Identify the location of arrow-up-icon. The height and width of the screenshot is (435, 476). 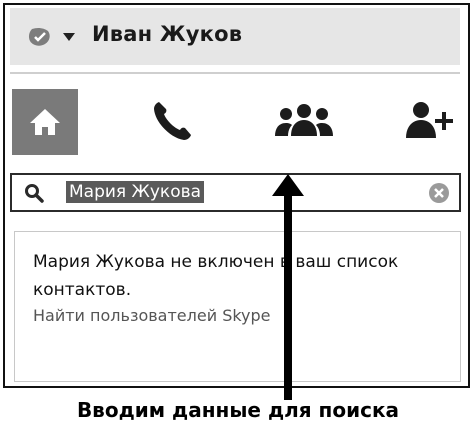
(288, 287).